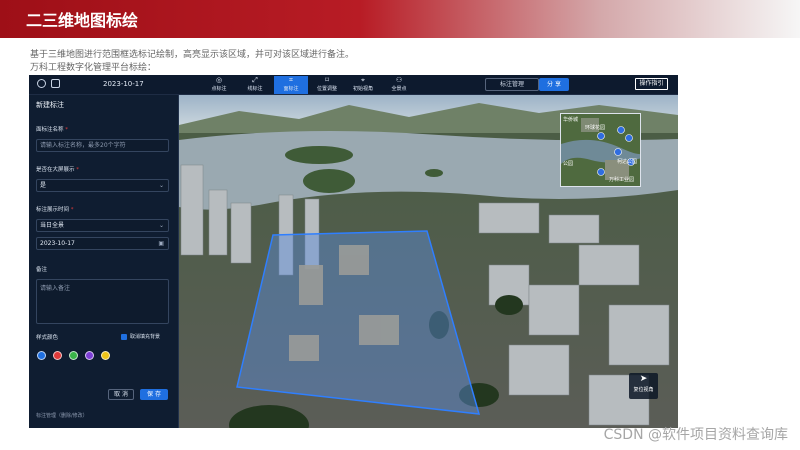 The height and width of the screenshot is (450, 800). Describe the element at coordinates (102, 145) in the screenshot. I see `marker-name-input: 请输入标注名称，最多20个字符` at that location.